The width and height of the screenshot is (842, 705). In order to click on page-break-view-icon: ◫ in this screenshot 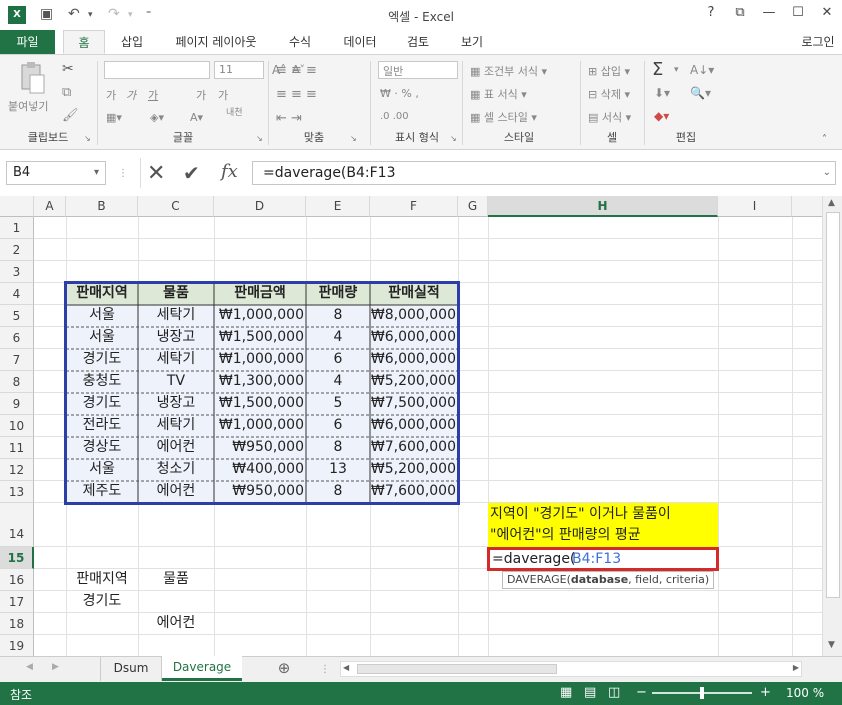, I will do `click(614, 692)`.